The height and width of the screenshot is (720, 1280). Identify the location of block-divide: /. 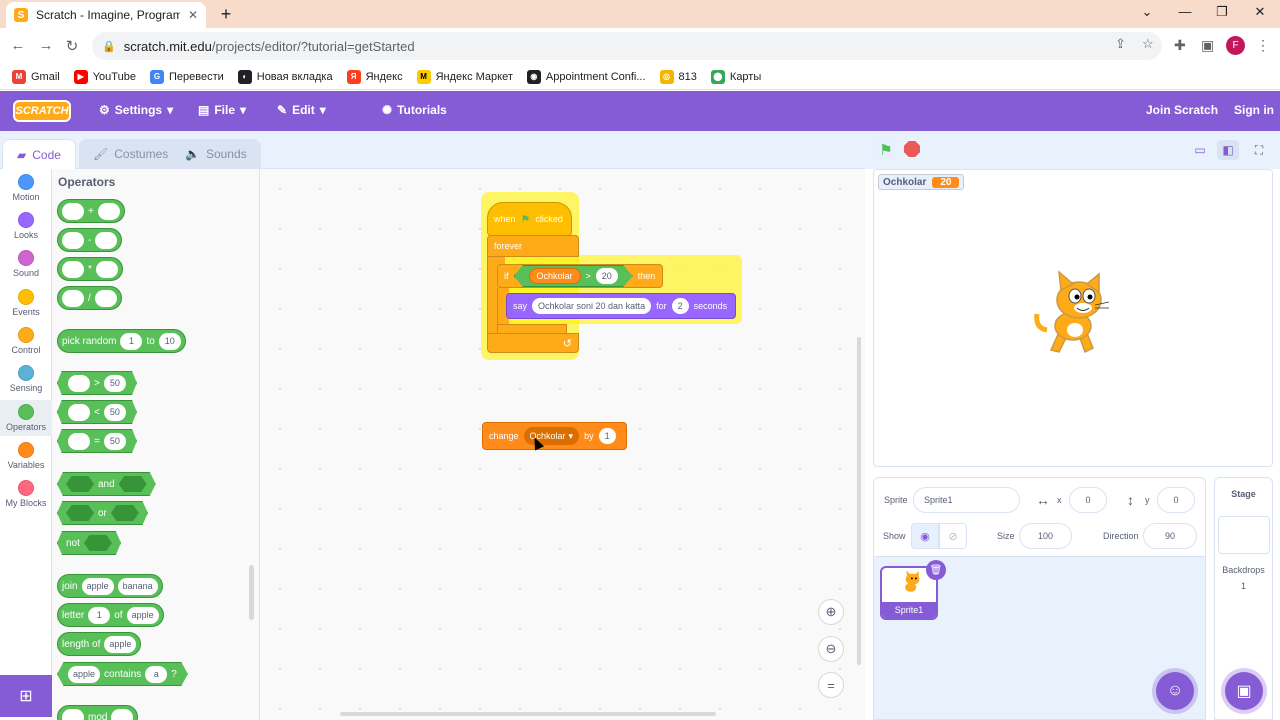
(89, 298).